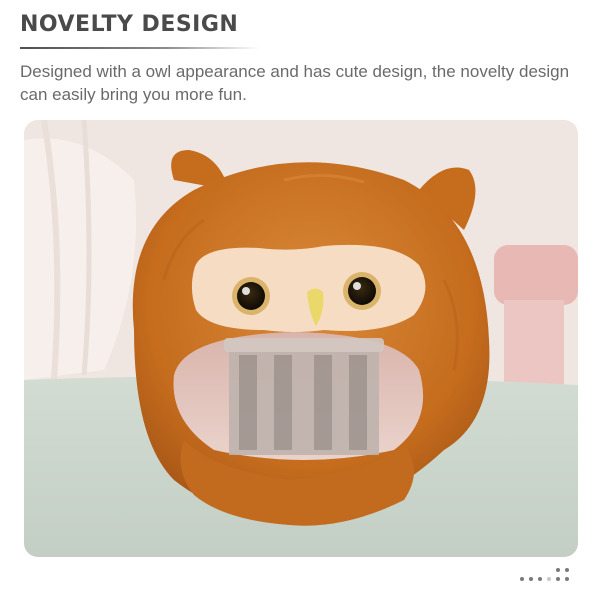 The height and width of the screenshot is (600, 600). Describe the element at coordinates (536, 275) in the screenshot. I see `pink-chair` at that location.